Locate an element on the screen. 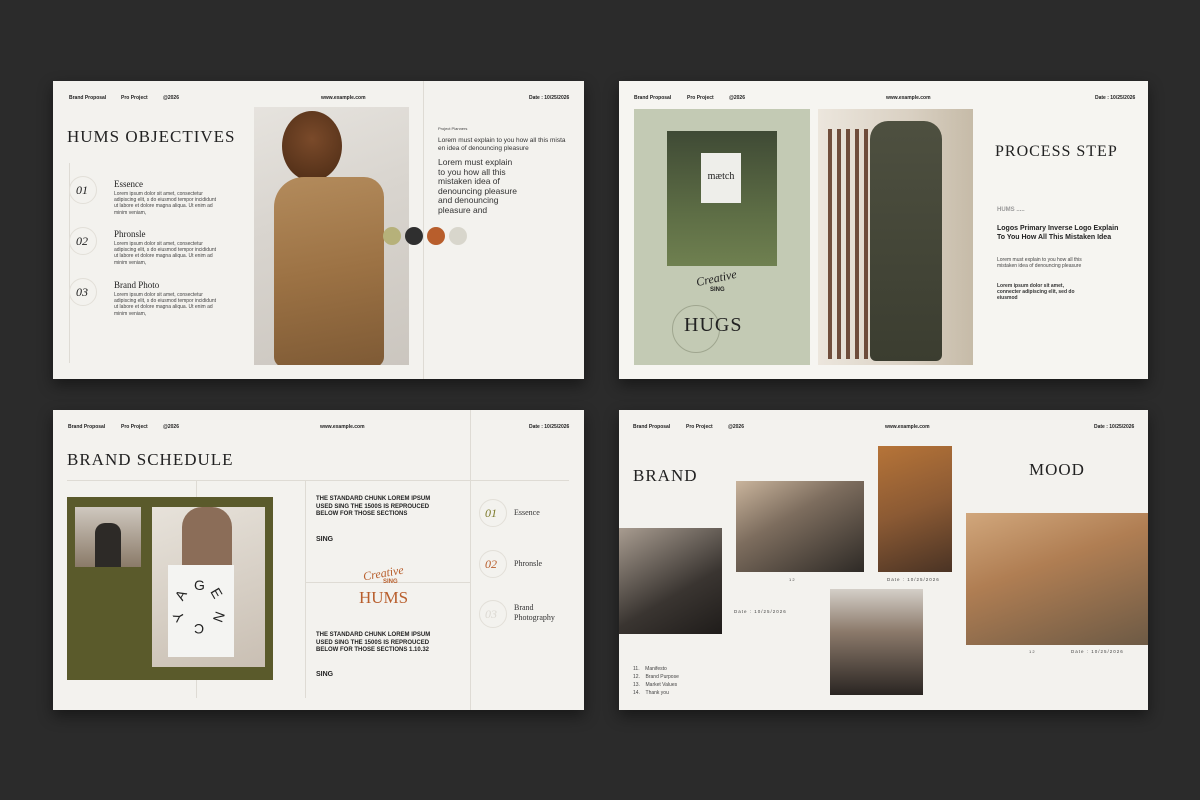 The width and height of the screenshot is (1200, 800). item-label: Brand Photography is located at coordinates (534, 612).